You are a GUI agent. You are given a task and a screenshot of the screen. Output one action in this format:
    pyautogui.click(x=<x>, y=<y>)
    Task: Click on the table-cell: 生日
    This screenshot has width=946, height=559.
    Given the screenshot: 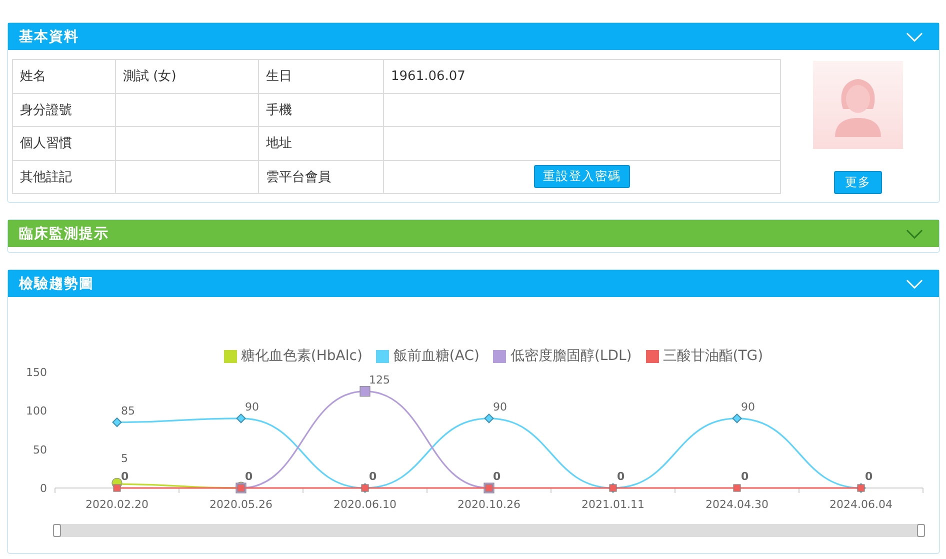 What is the action you would take?
    pyautogui.click(x=279, y=76)
    